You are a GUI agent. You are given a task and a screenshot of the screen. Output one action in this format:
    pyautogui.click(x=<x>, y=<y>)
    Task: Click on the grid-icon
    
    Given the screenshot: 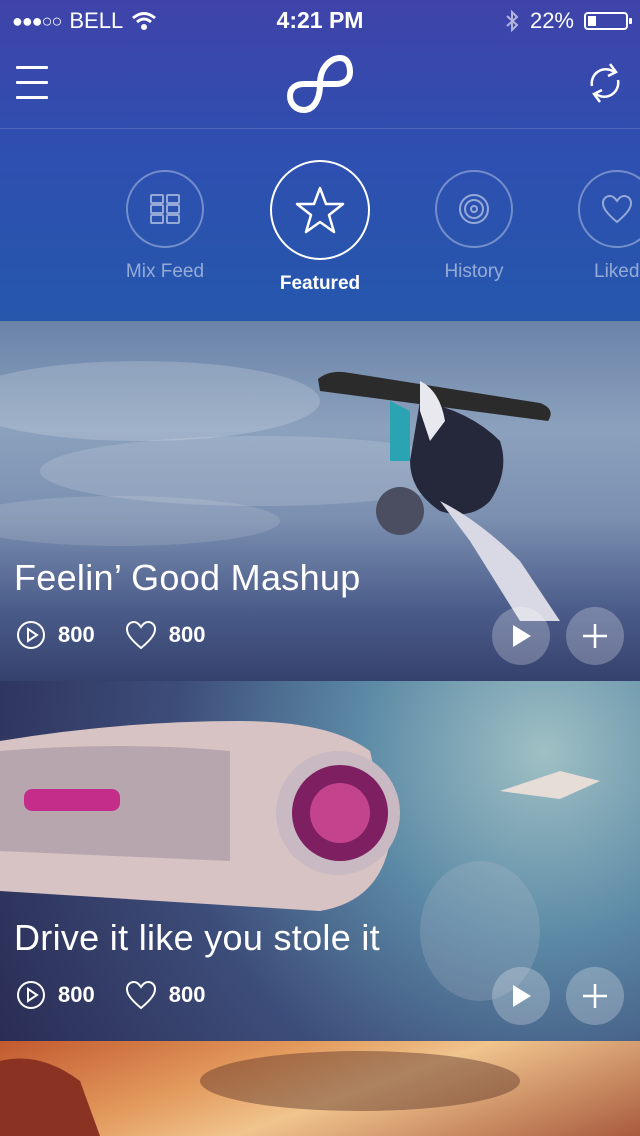 What is the action you would take?
    pyautogui.click(x=165, y=209)
    